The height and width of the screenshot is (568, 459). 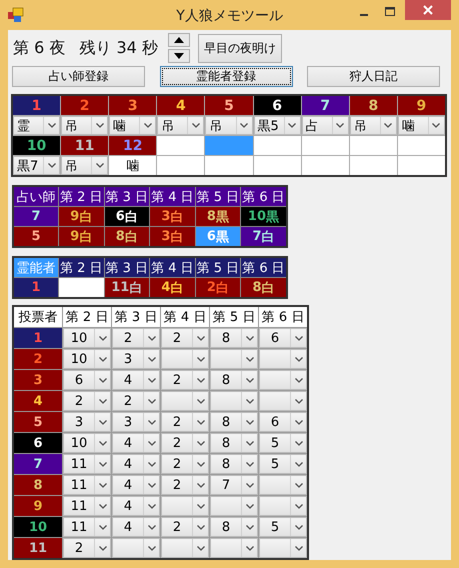 What do you see at coordinates (218, 216) in the screenshot?
I see `table-cell: 8黒` at bounding box center [218, 216].